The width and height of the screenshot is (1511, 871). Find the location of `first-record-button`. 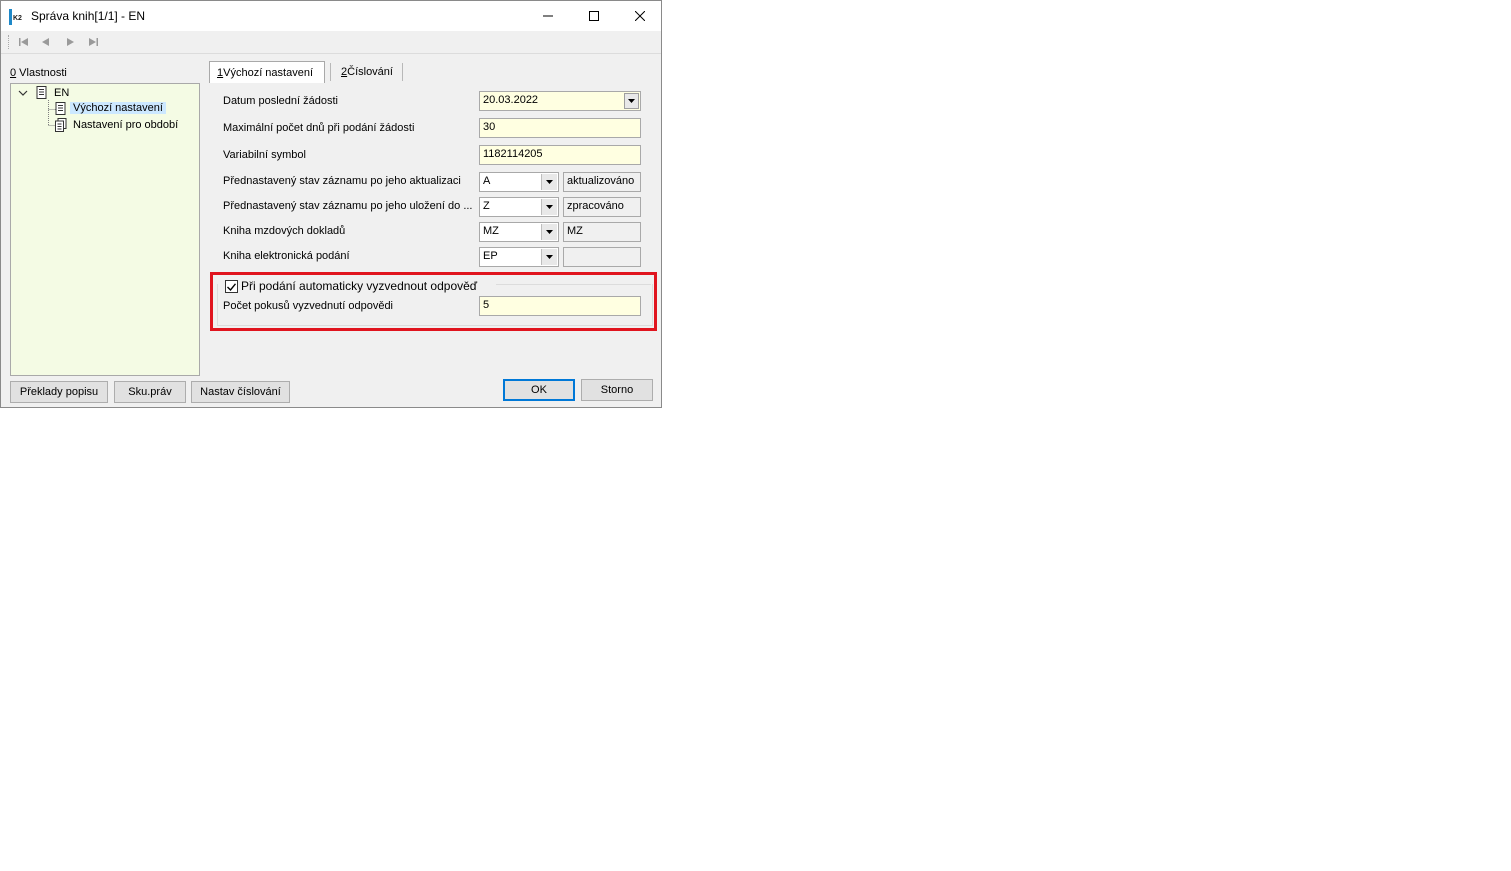

first-record-button is located at coordinates (24, 42).